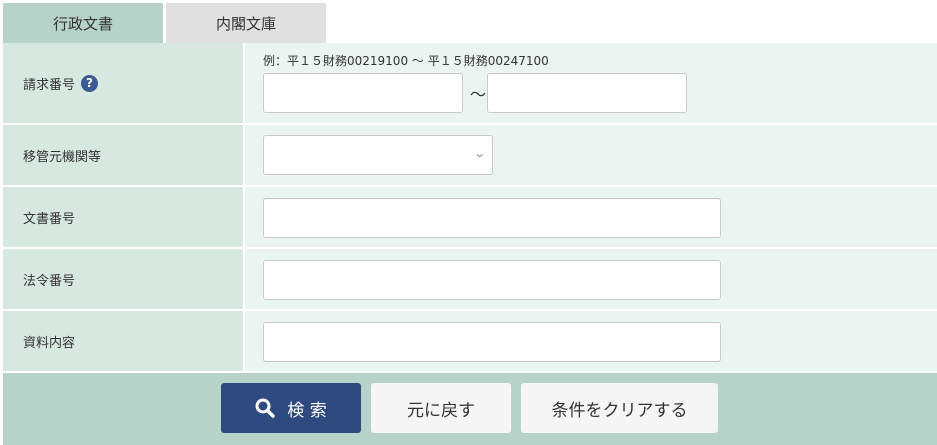 Image resolution: width=937 pixels, height=445 pixels. Describe the element at coordinates (480, 153) in the screenshot. I see `chevron-down-icon: ⌄` at that location.